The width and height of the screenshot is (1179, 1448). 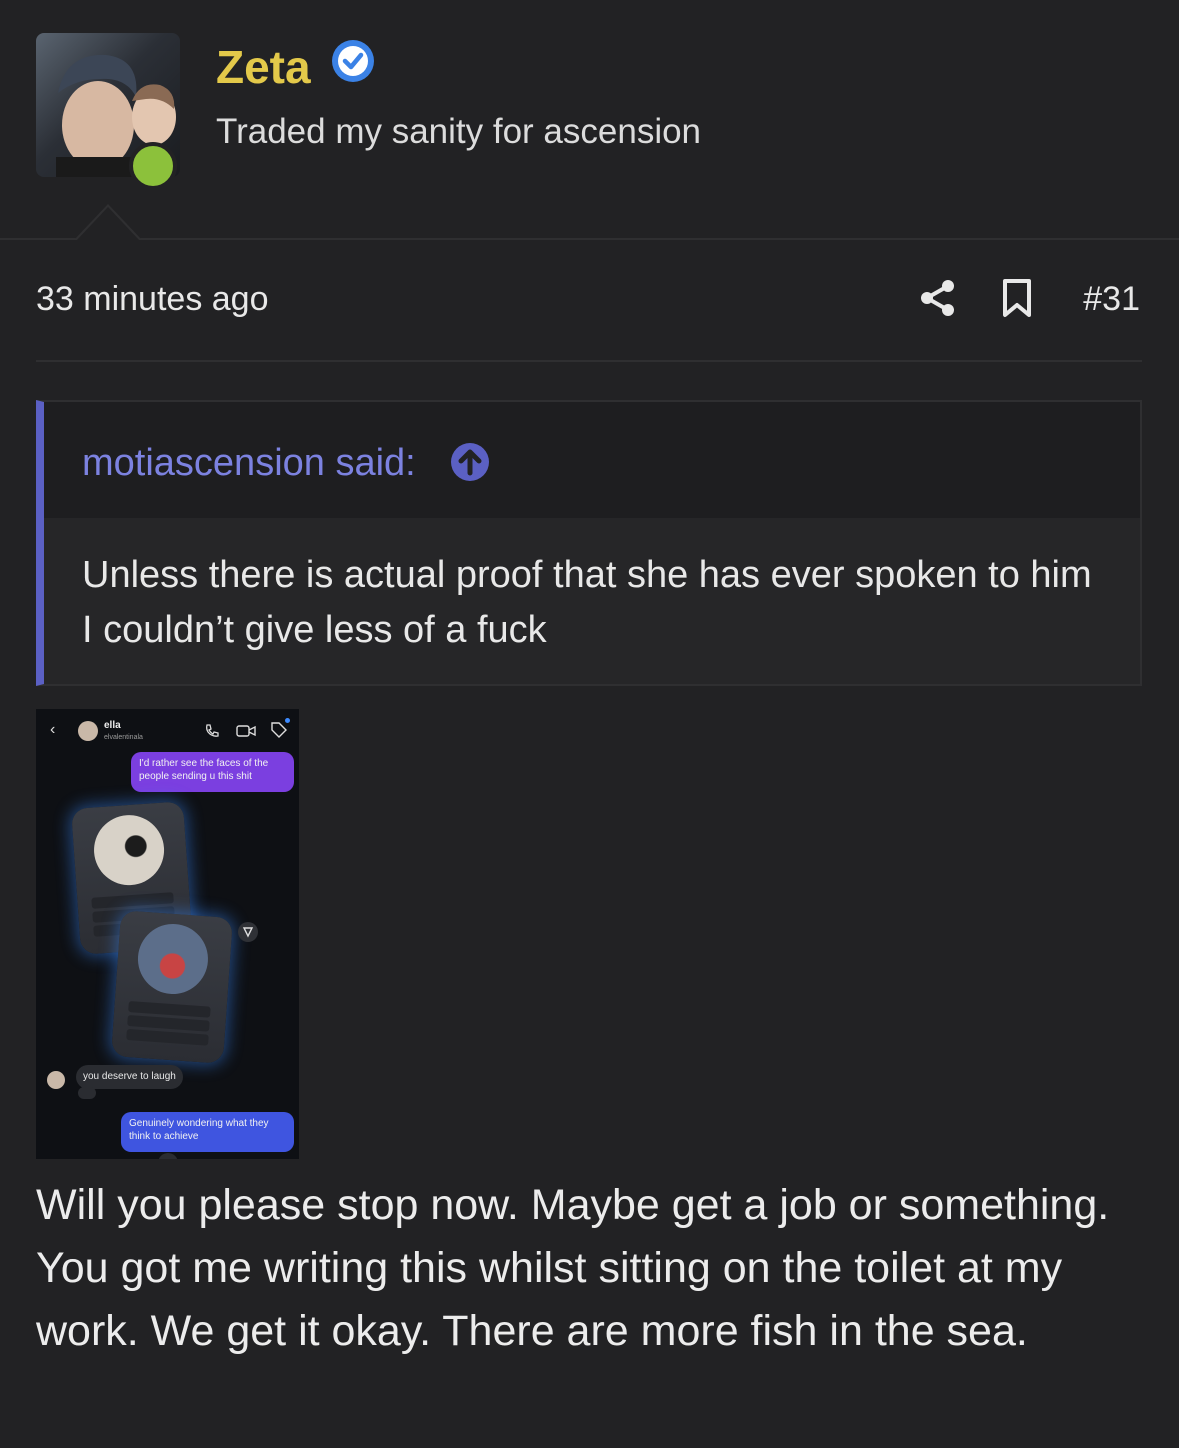 I want to click on shared-profile-card, so click(x=172, y=987).